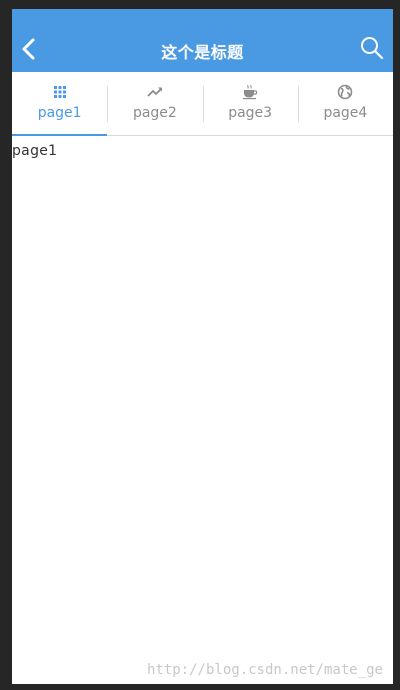 The width and height of the screenshot is (400, 690). Describe the element at coordinates (250, 92) in the screenshot. I see `coffee-icon` at that location.